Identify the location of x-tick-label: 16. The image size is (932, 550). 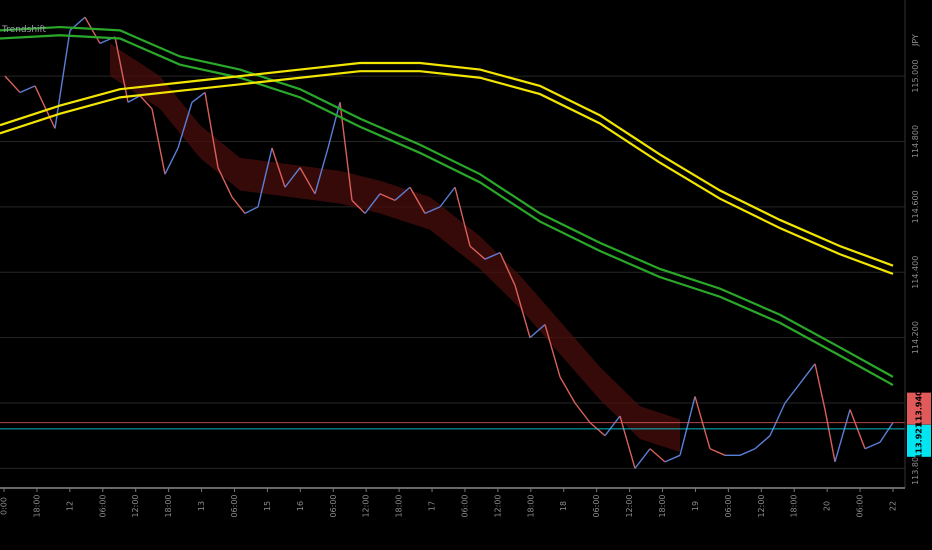
(300, 506).